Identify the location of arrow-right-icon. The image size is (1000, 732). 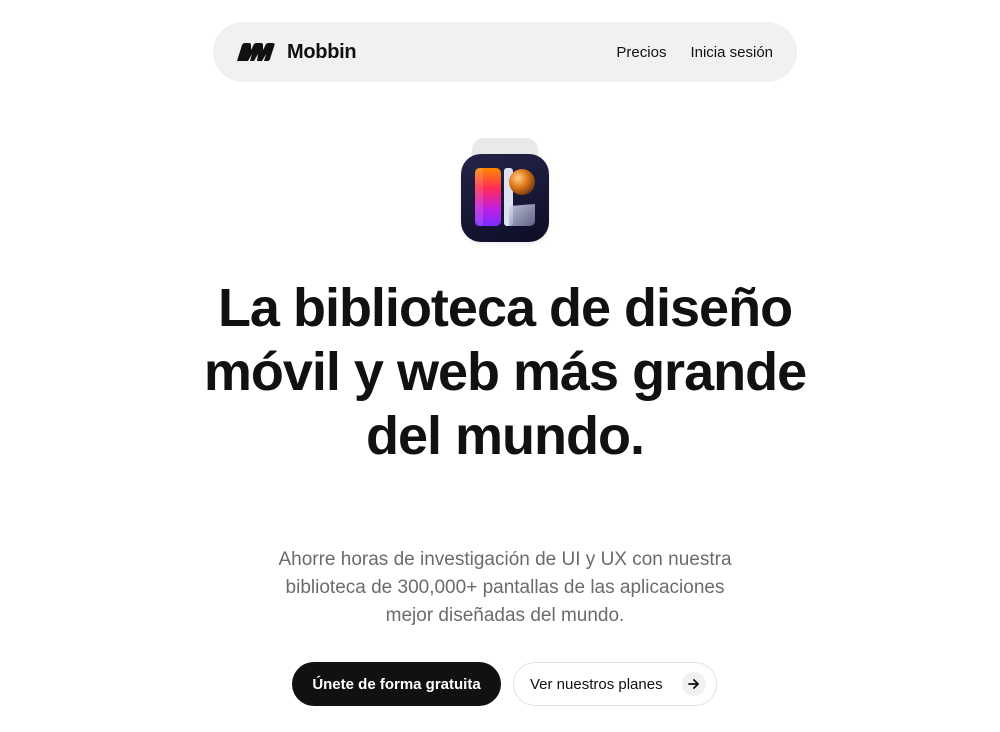
(694, 684).